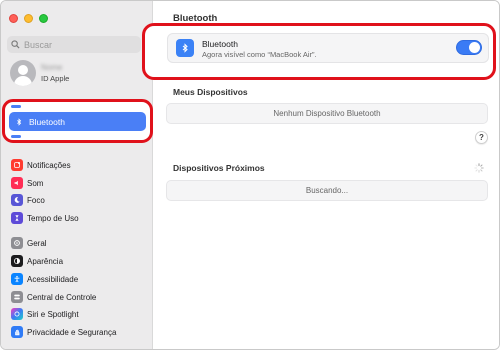  I want to click on selection-edge-bottom, so click(16, 136).